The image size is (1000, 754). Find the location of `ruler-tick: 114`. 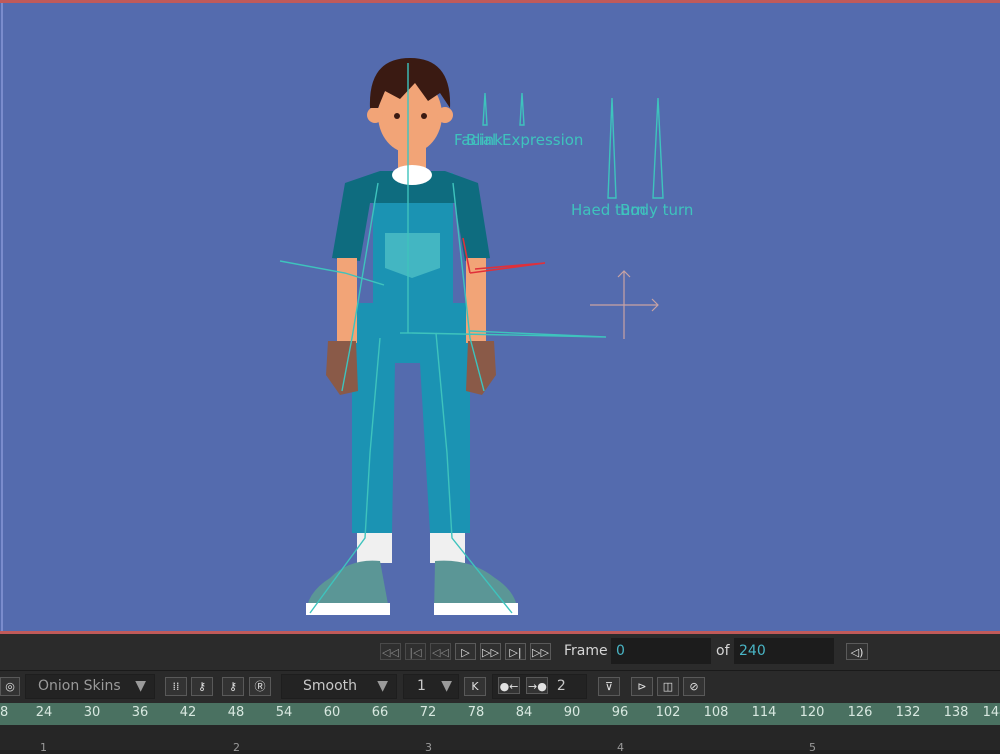

ruler-tick: 114 is located at coordinates (764, 712).